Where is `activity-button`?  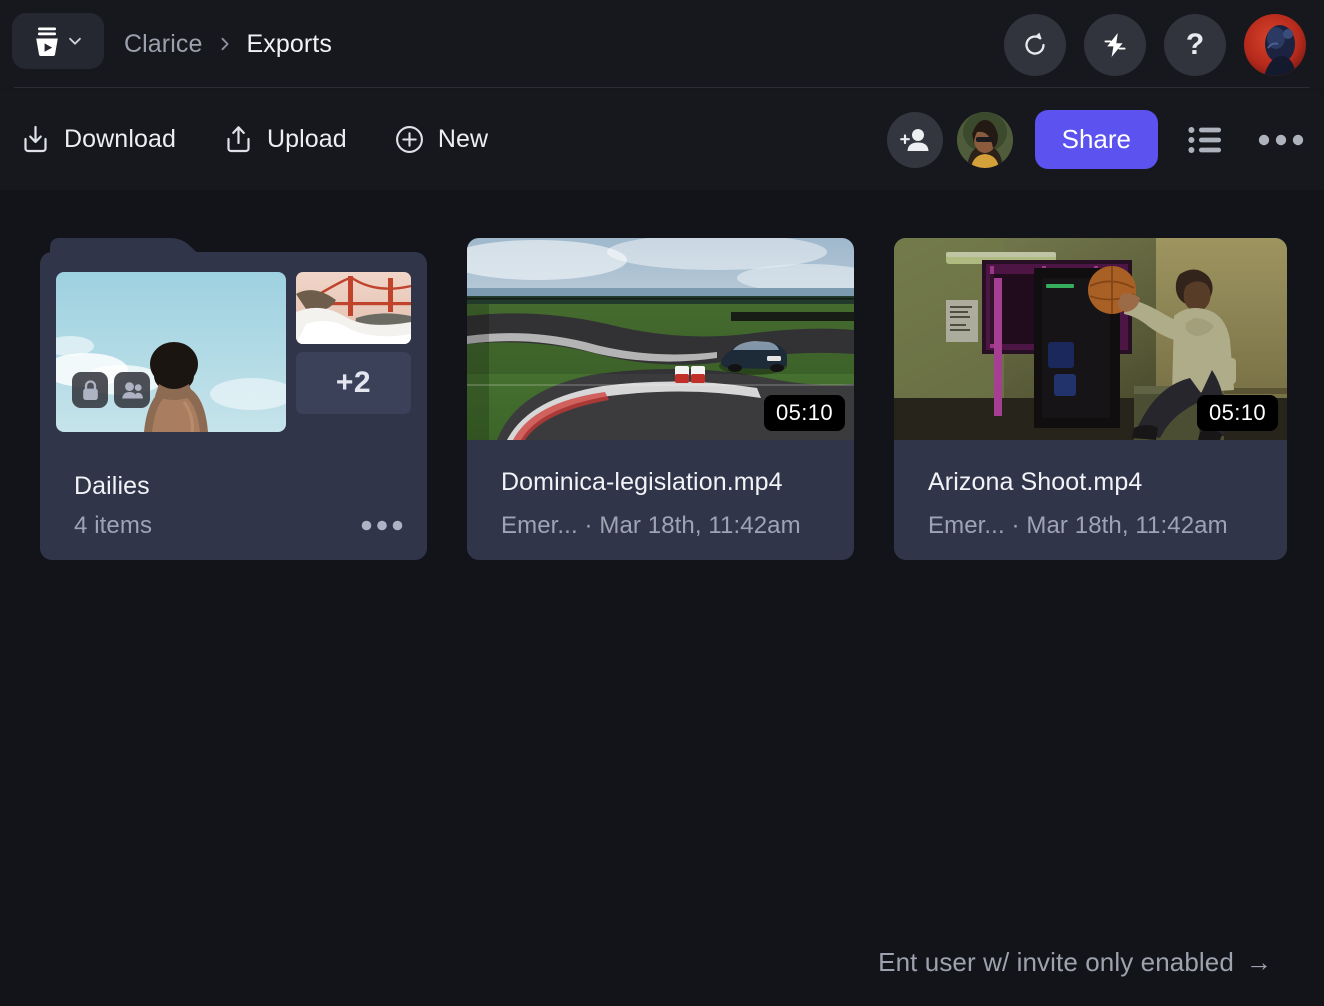 activity-button is located at coordinates (1115, 45).